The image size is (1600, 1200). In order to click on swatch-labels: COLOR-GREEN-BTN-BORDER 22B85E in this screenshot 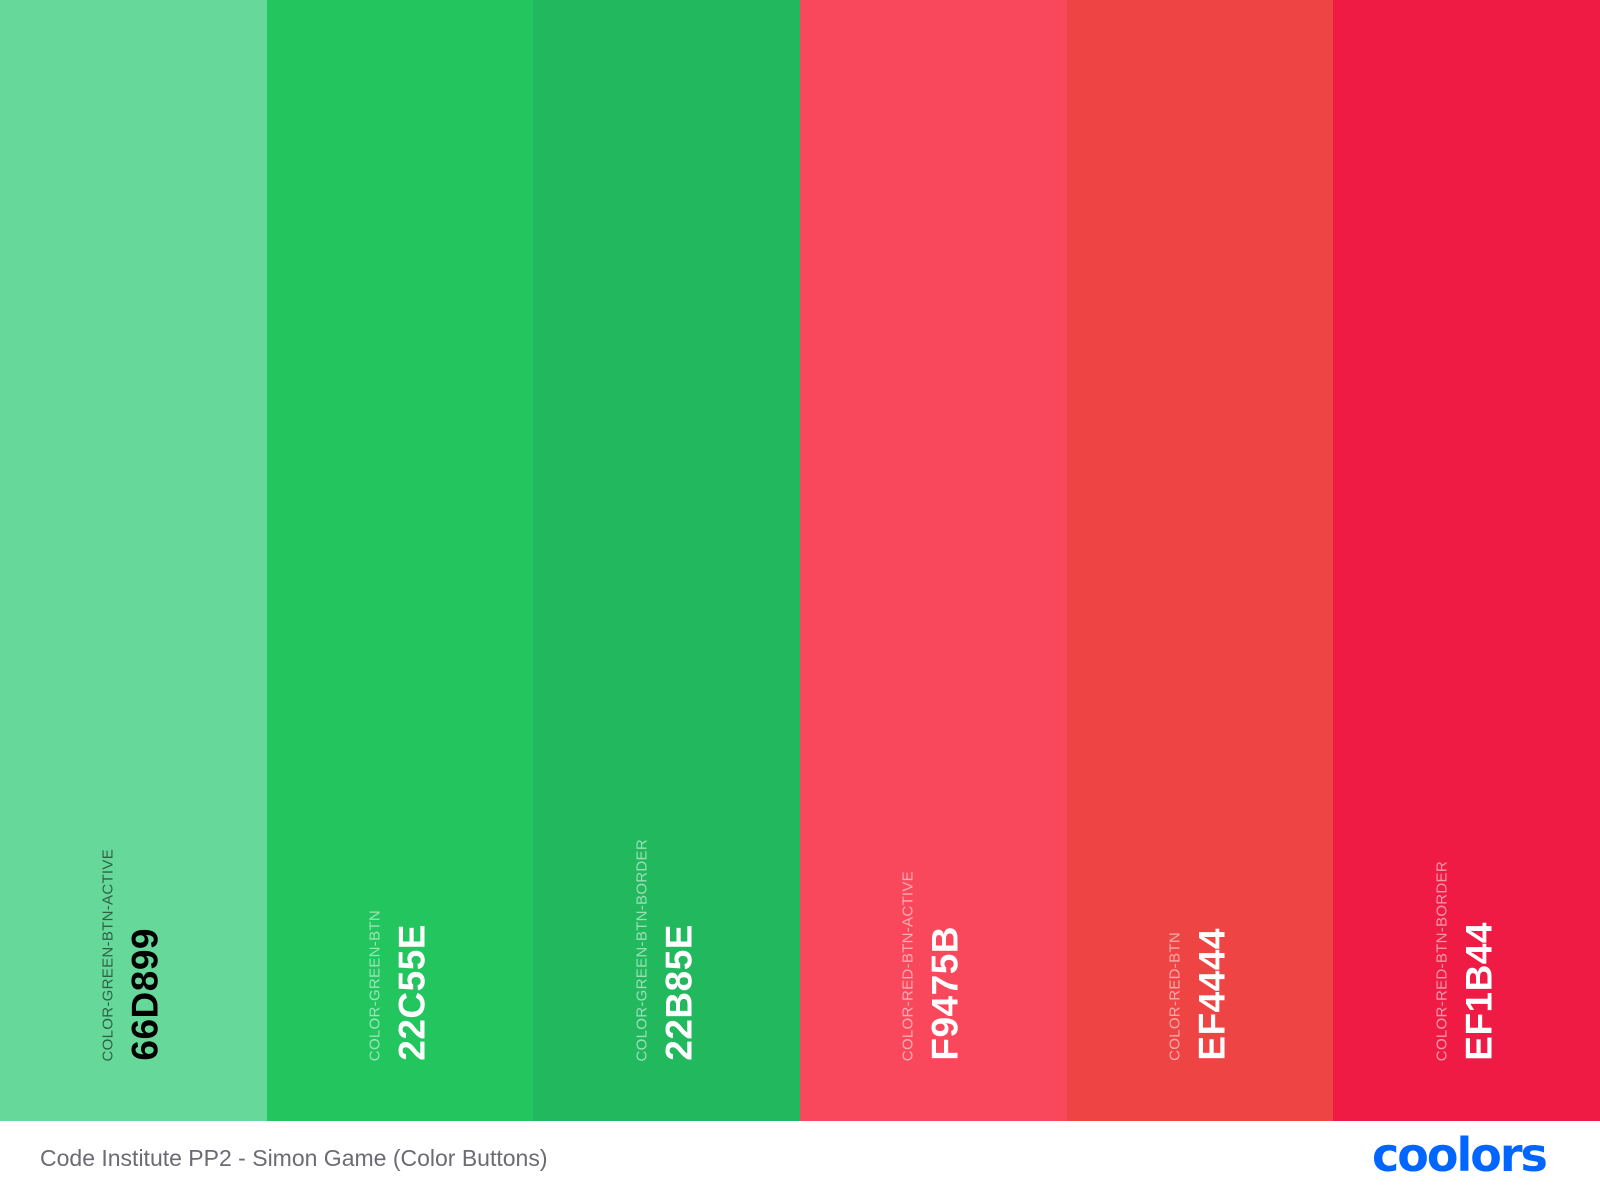, I will do `click(666, 950)`.